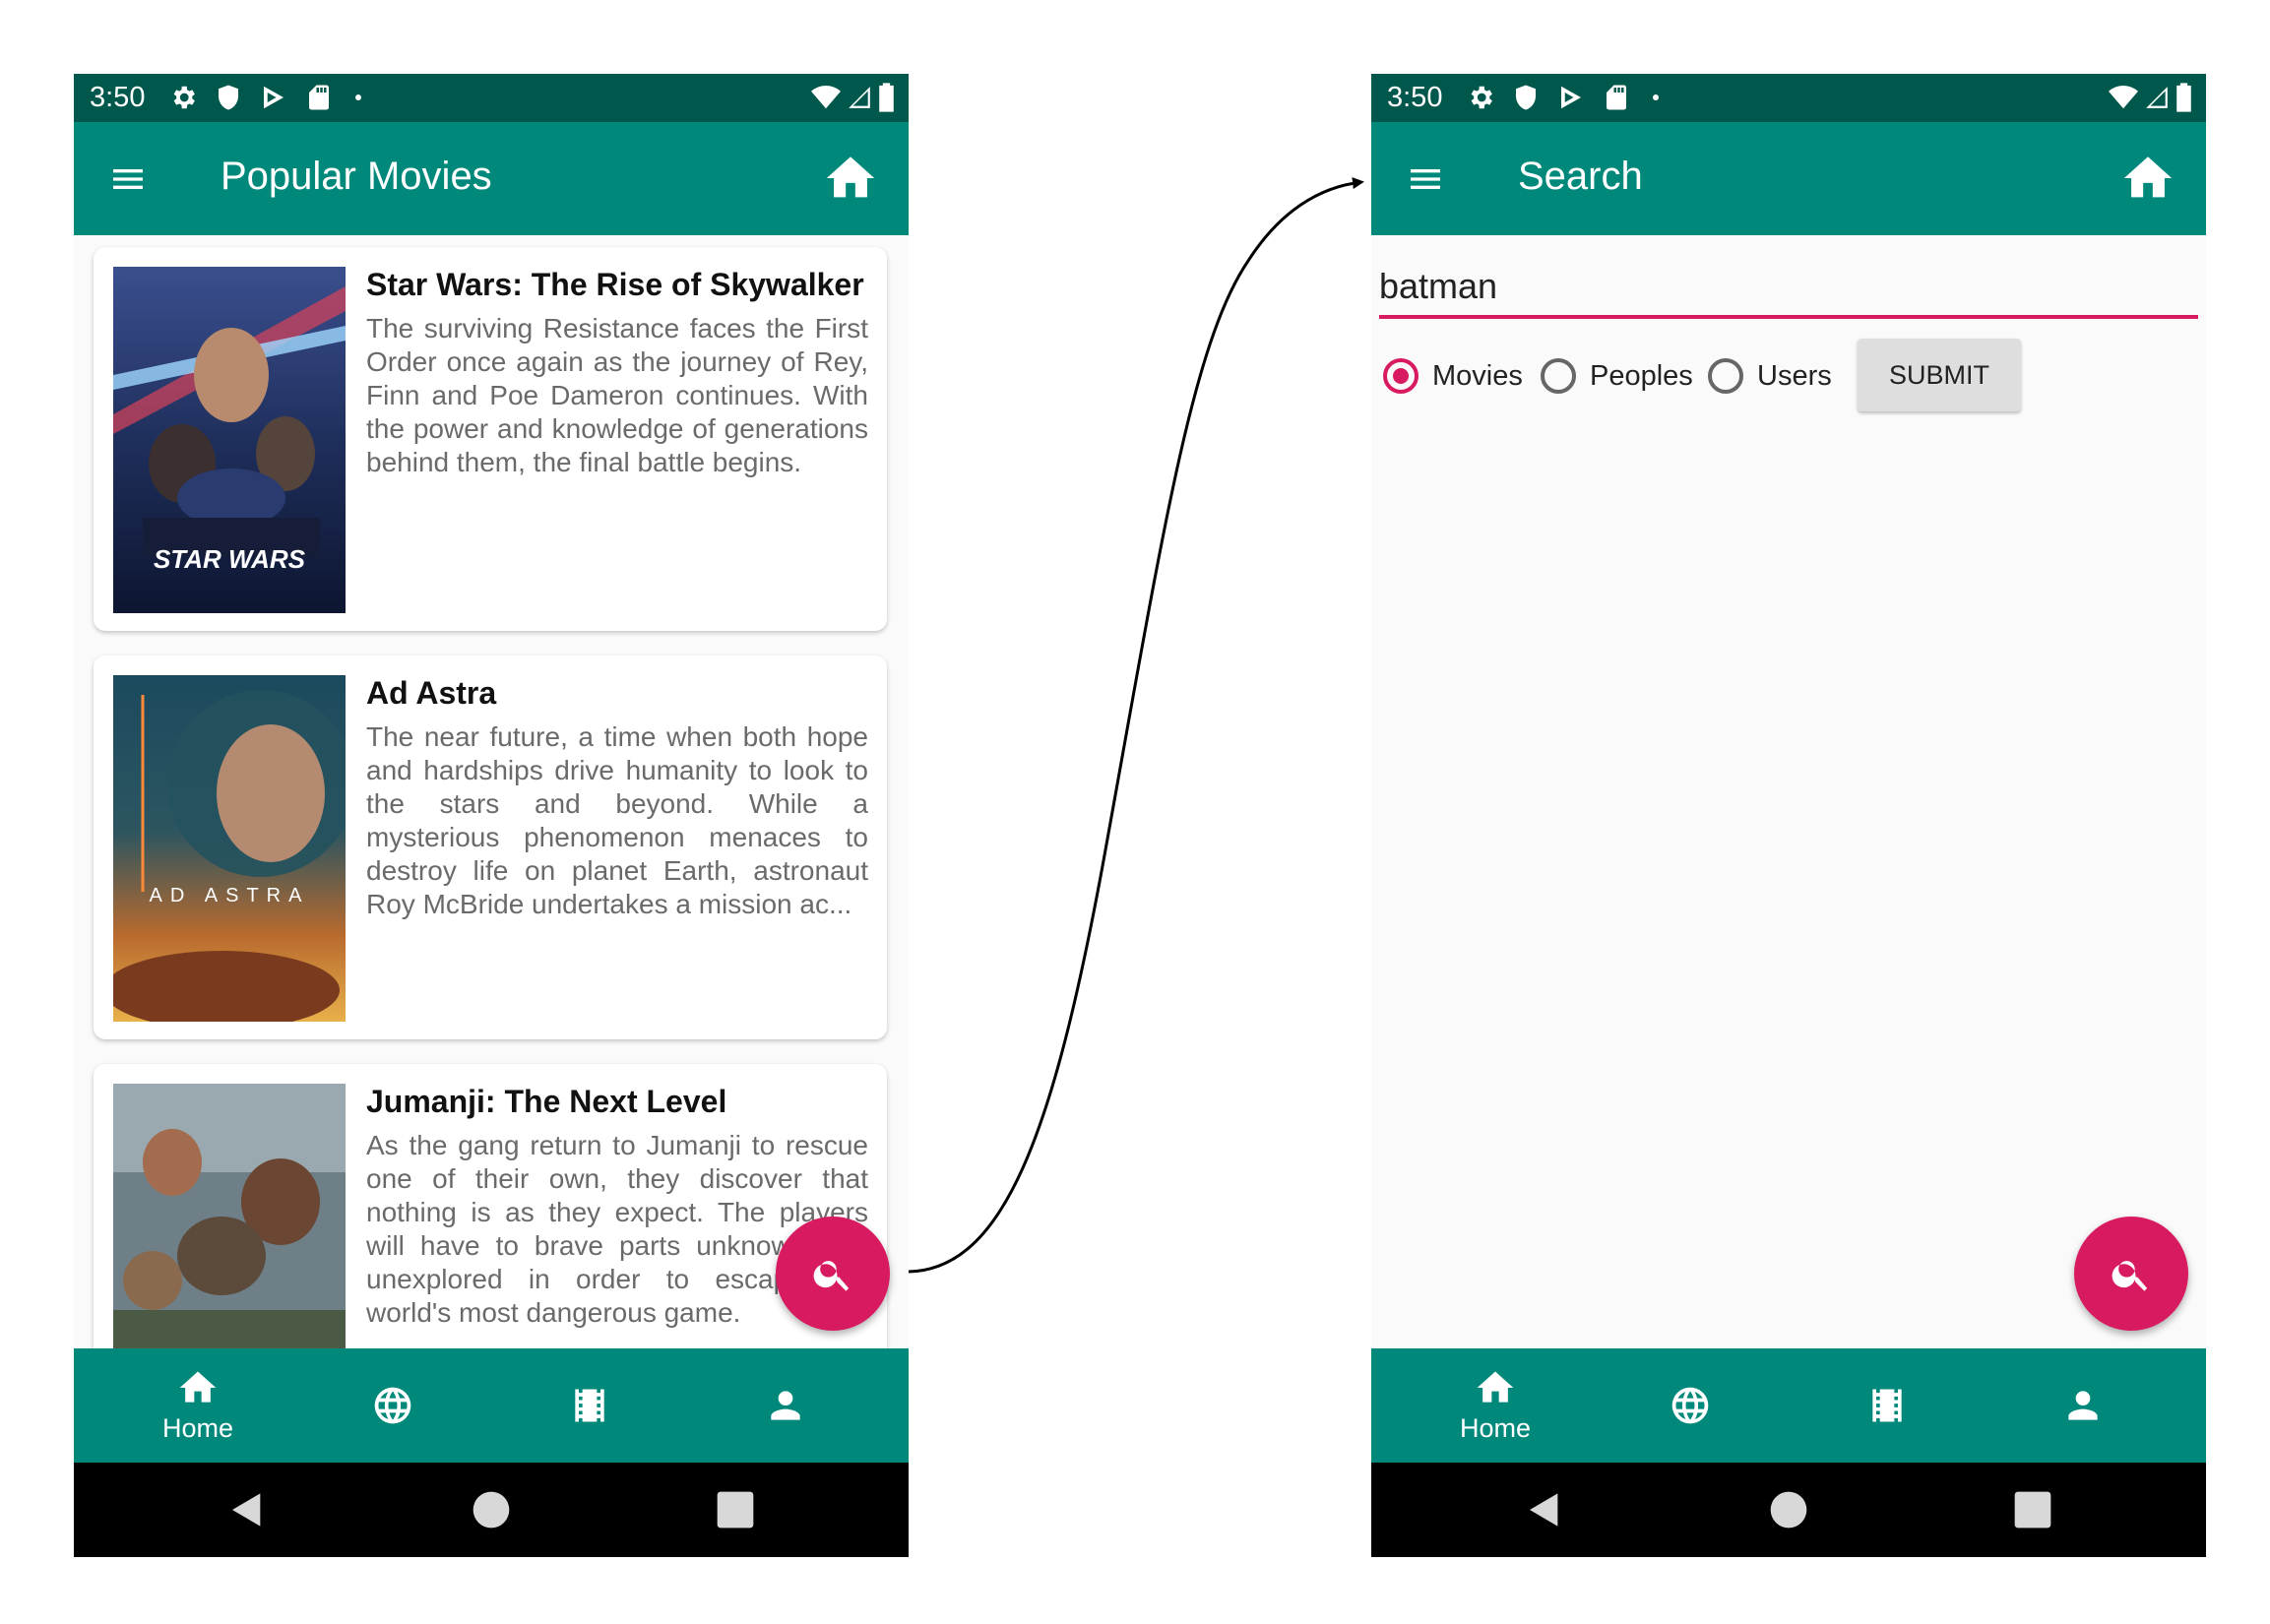  Describe the element at coordinates (230, 895) in the screenshot. I see `poster-logo: AD ASTRA` at that location.